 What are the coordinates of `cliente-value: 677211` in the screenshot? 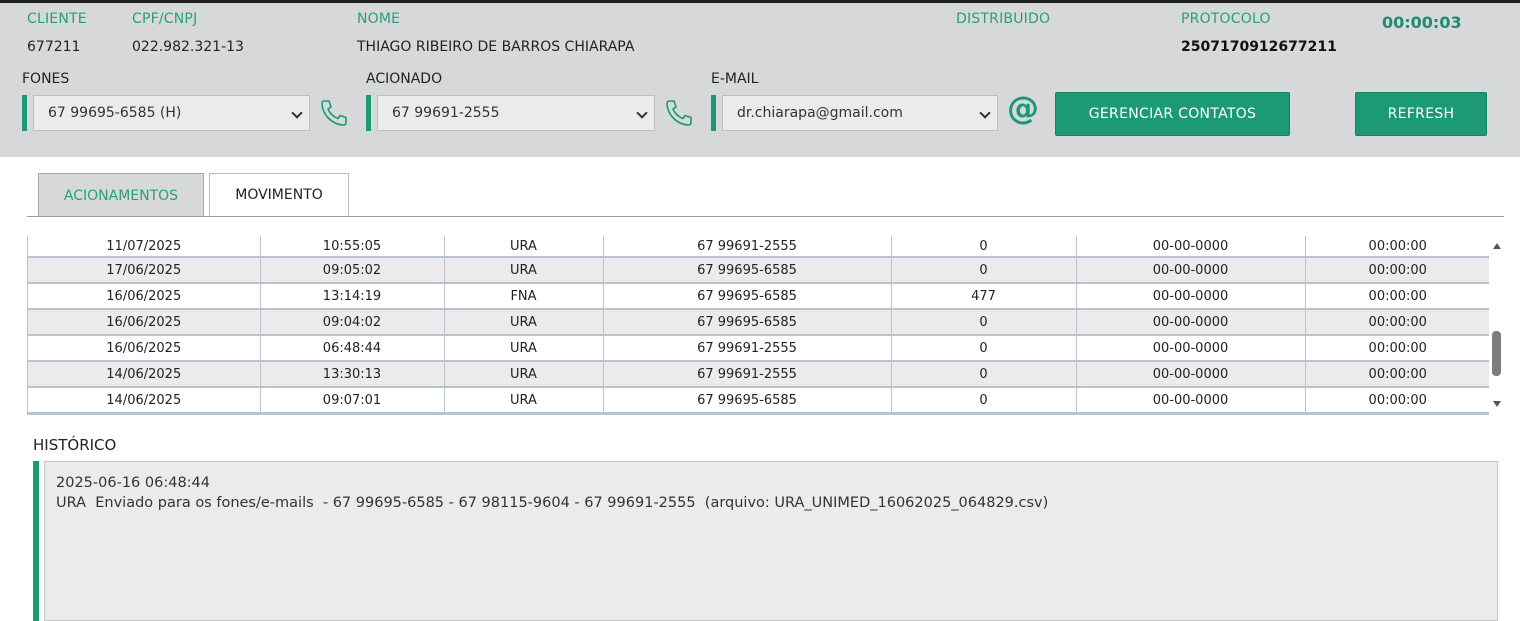 It's located at (54, 47).